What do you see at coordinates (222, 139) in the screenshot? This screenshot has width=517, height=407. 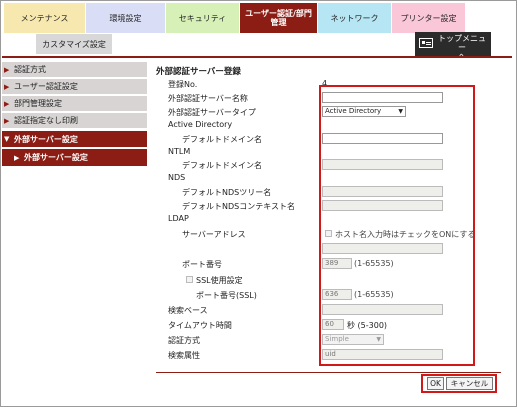 I see `ad-domain-label: デフォルトドメイン名` at bounding box center [222, 139].